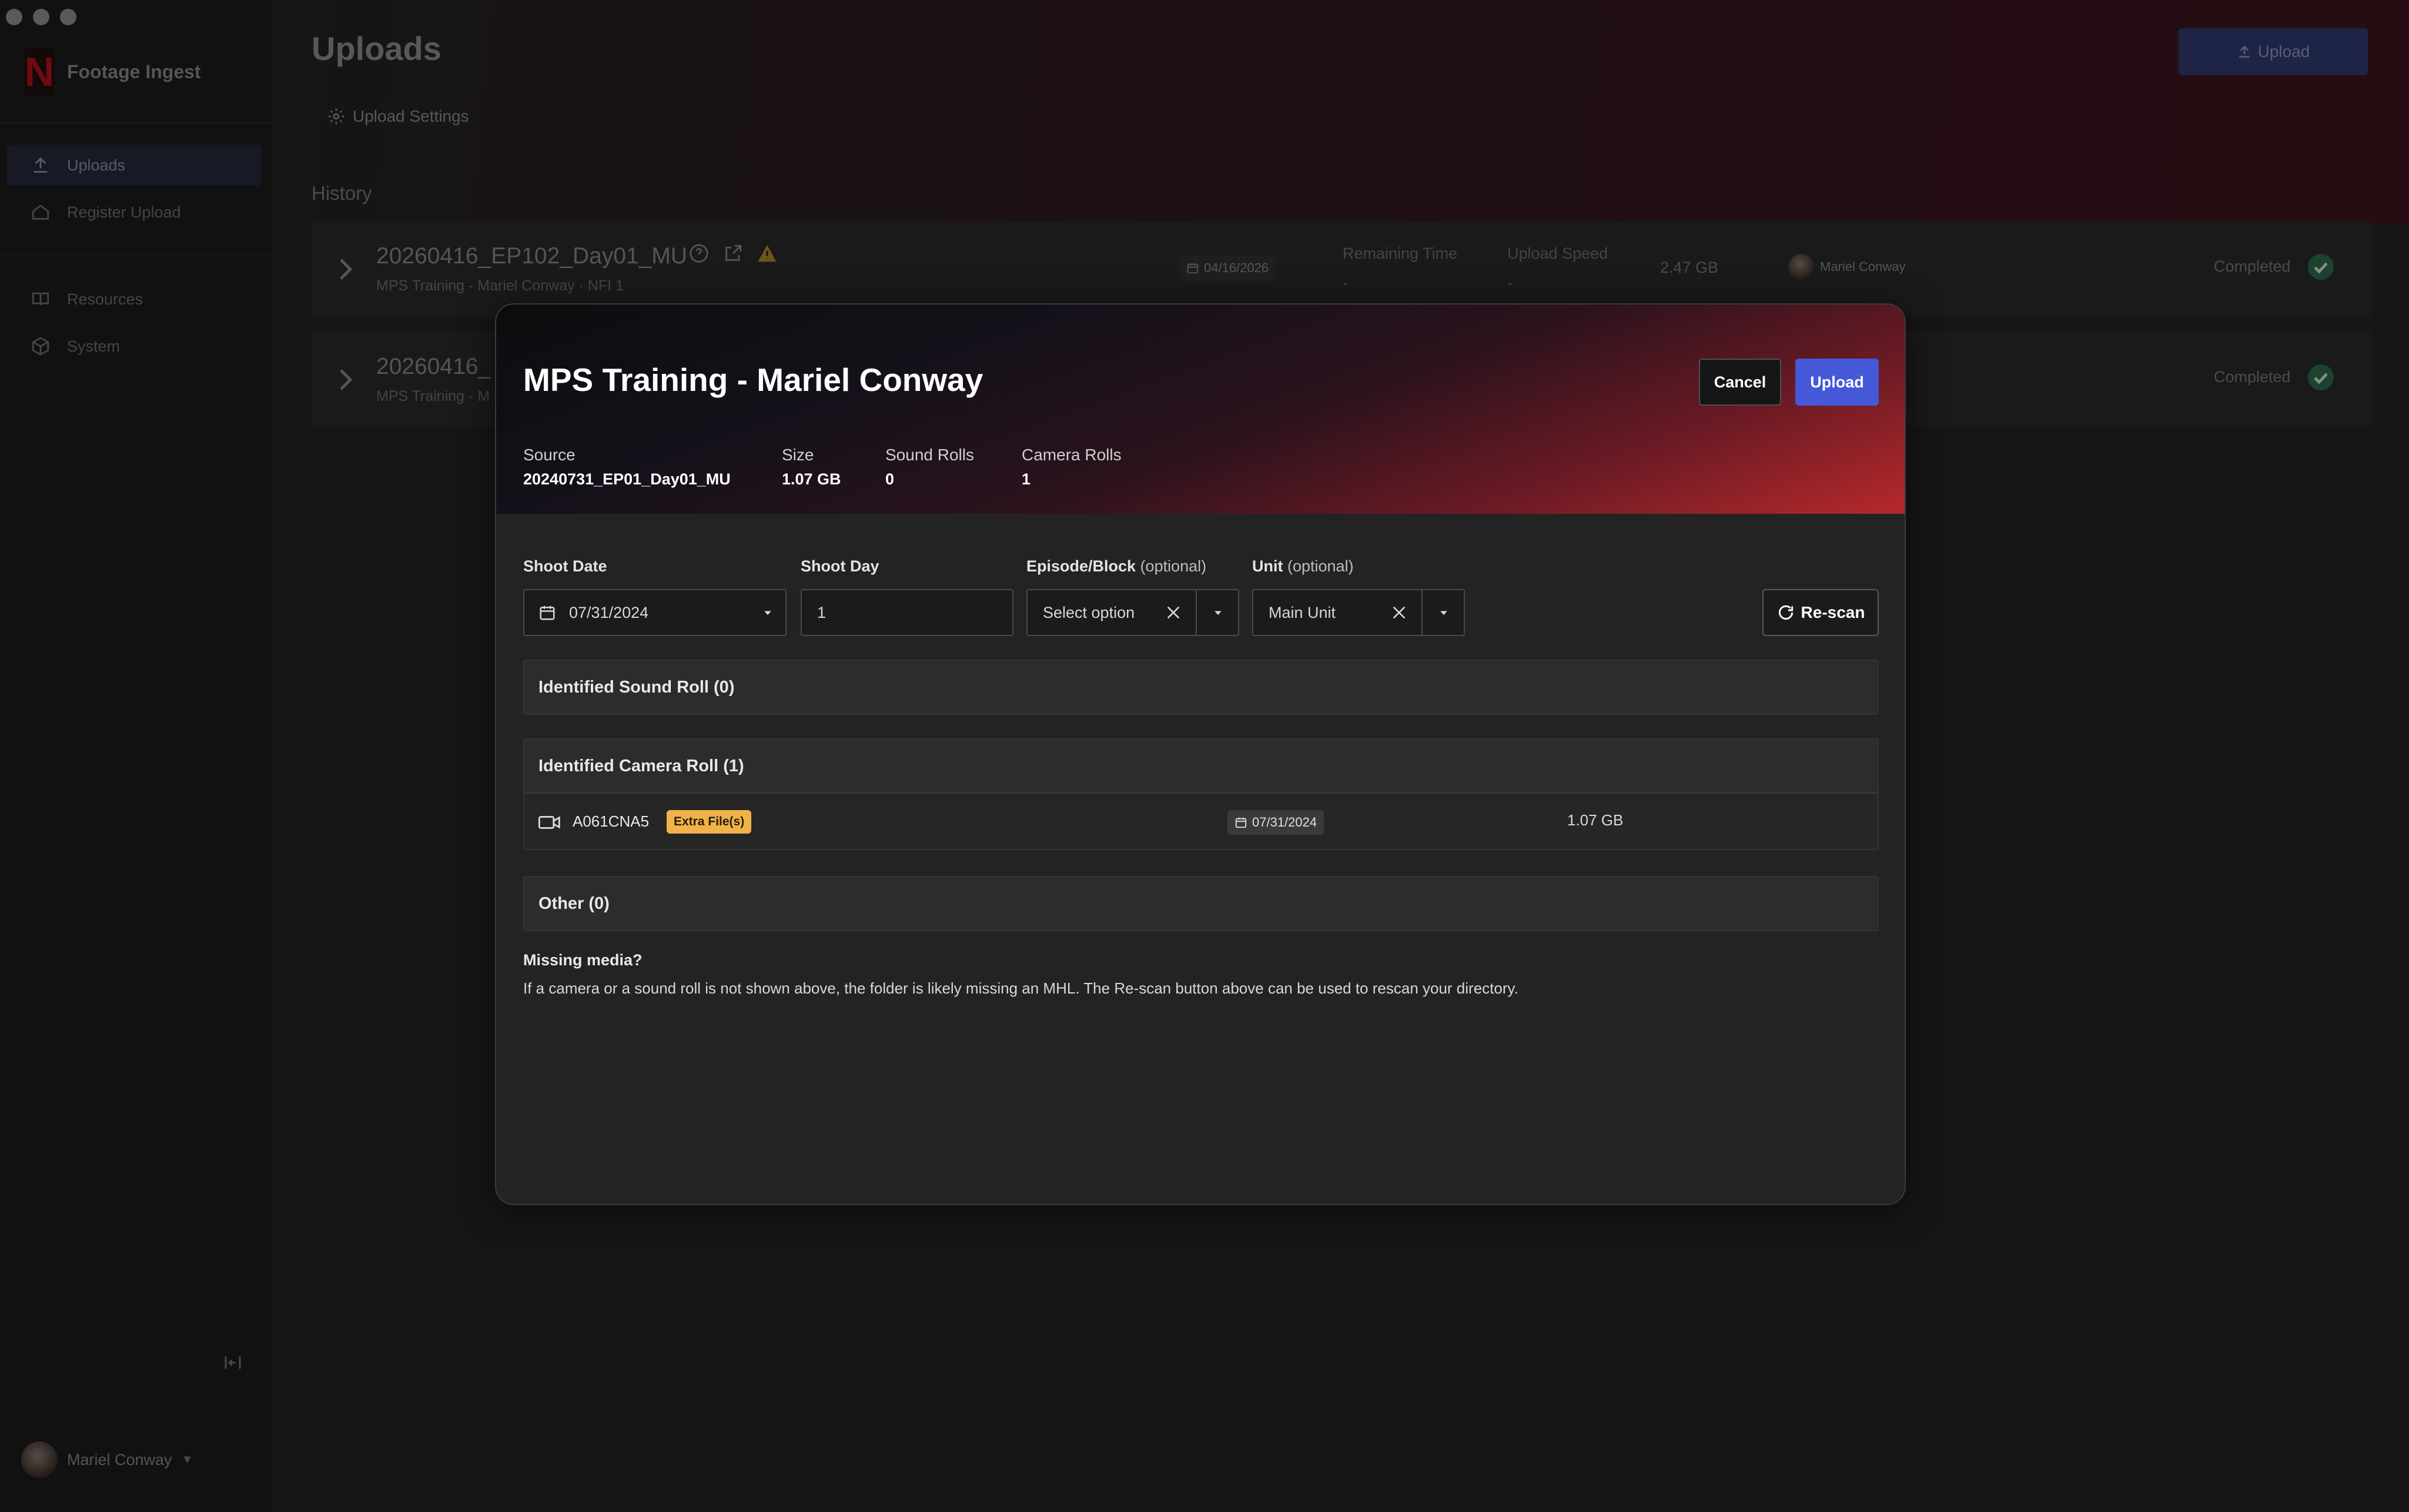 The height and width of the screenshot is (1512, 2409). I want to click on sound-roll-header: Identified Sound Roll (0), so click(1201, 688).